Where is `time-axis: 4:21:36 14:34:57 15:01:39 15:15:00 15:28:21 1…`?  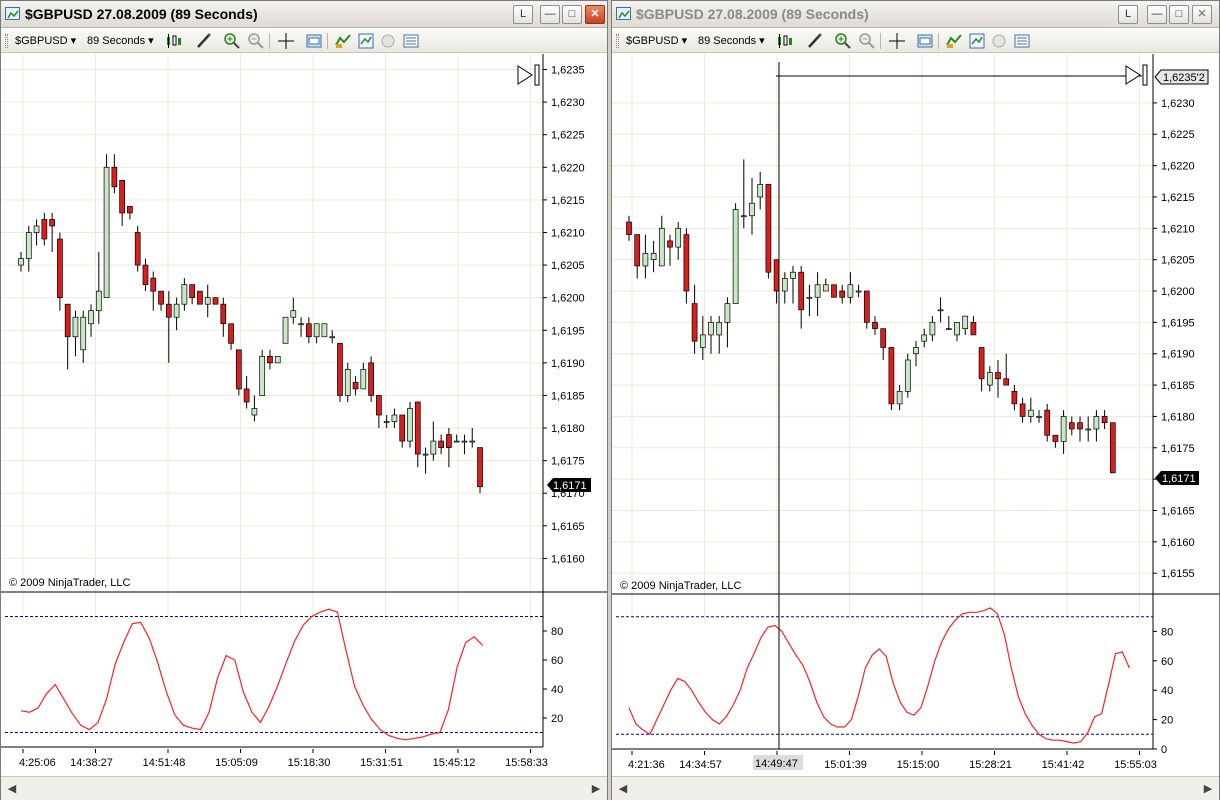
time-axis: 4:21:36 14:34:57 15:01:39 15:15:00 15:28:21 1… is located at coordinates (884, 759).